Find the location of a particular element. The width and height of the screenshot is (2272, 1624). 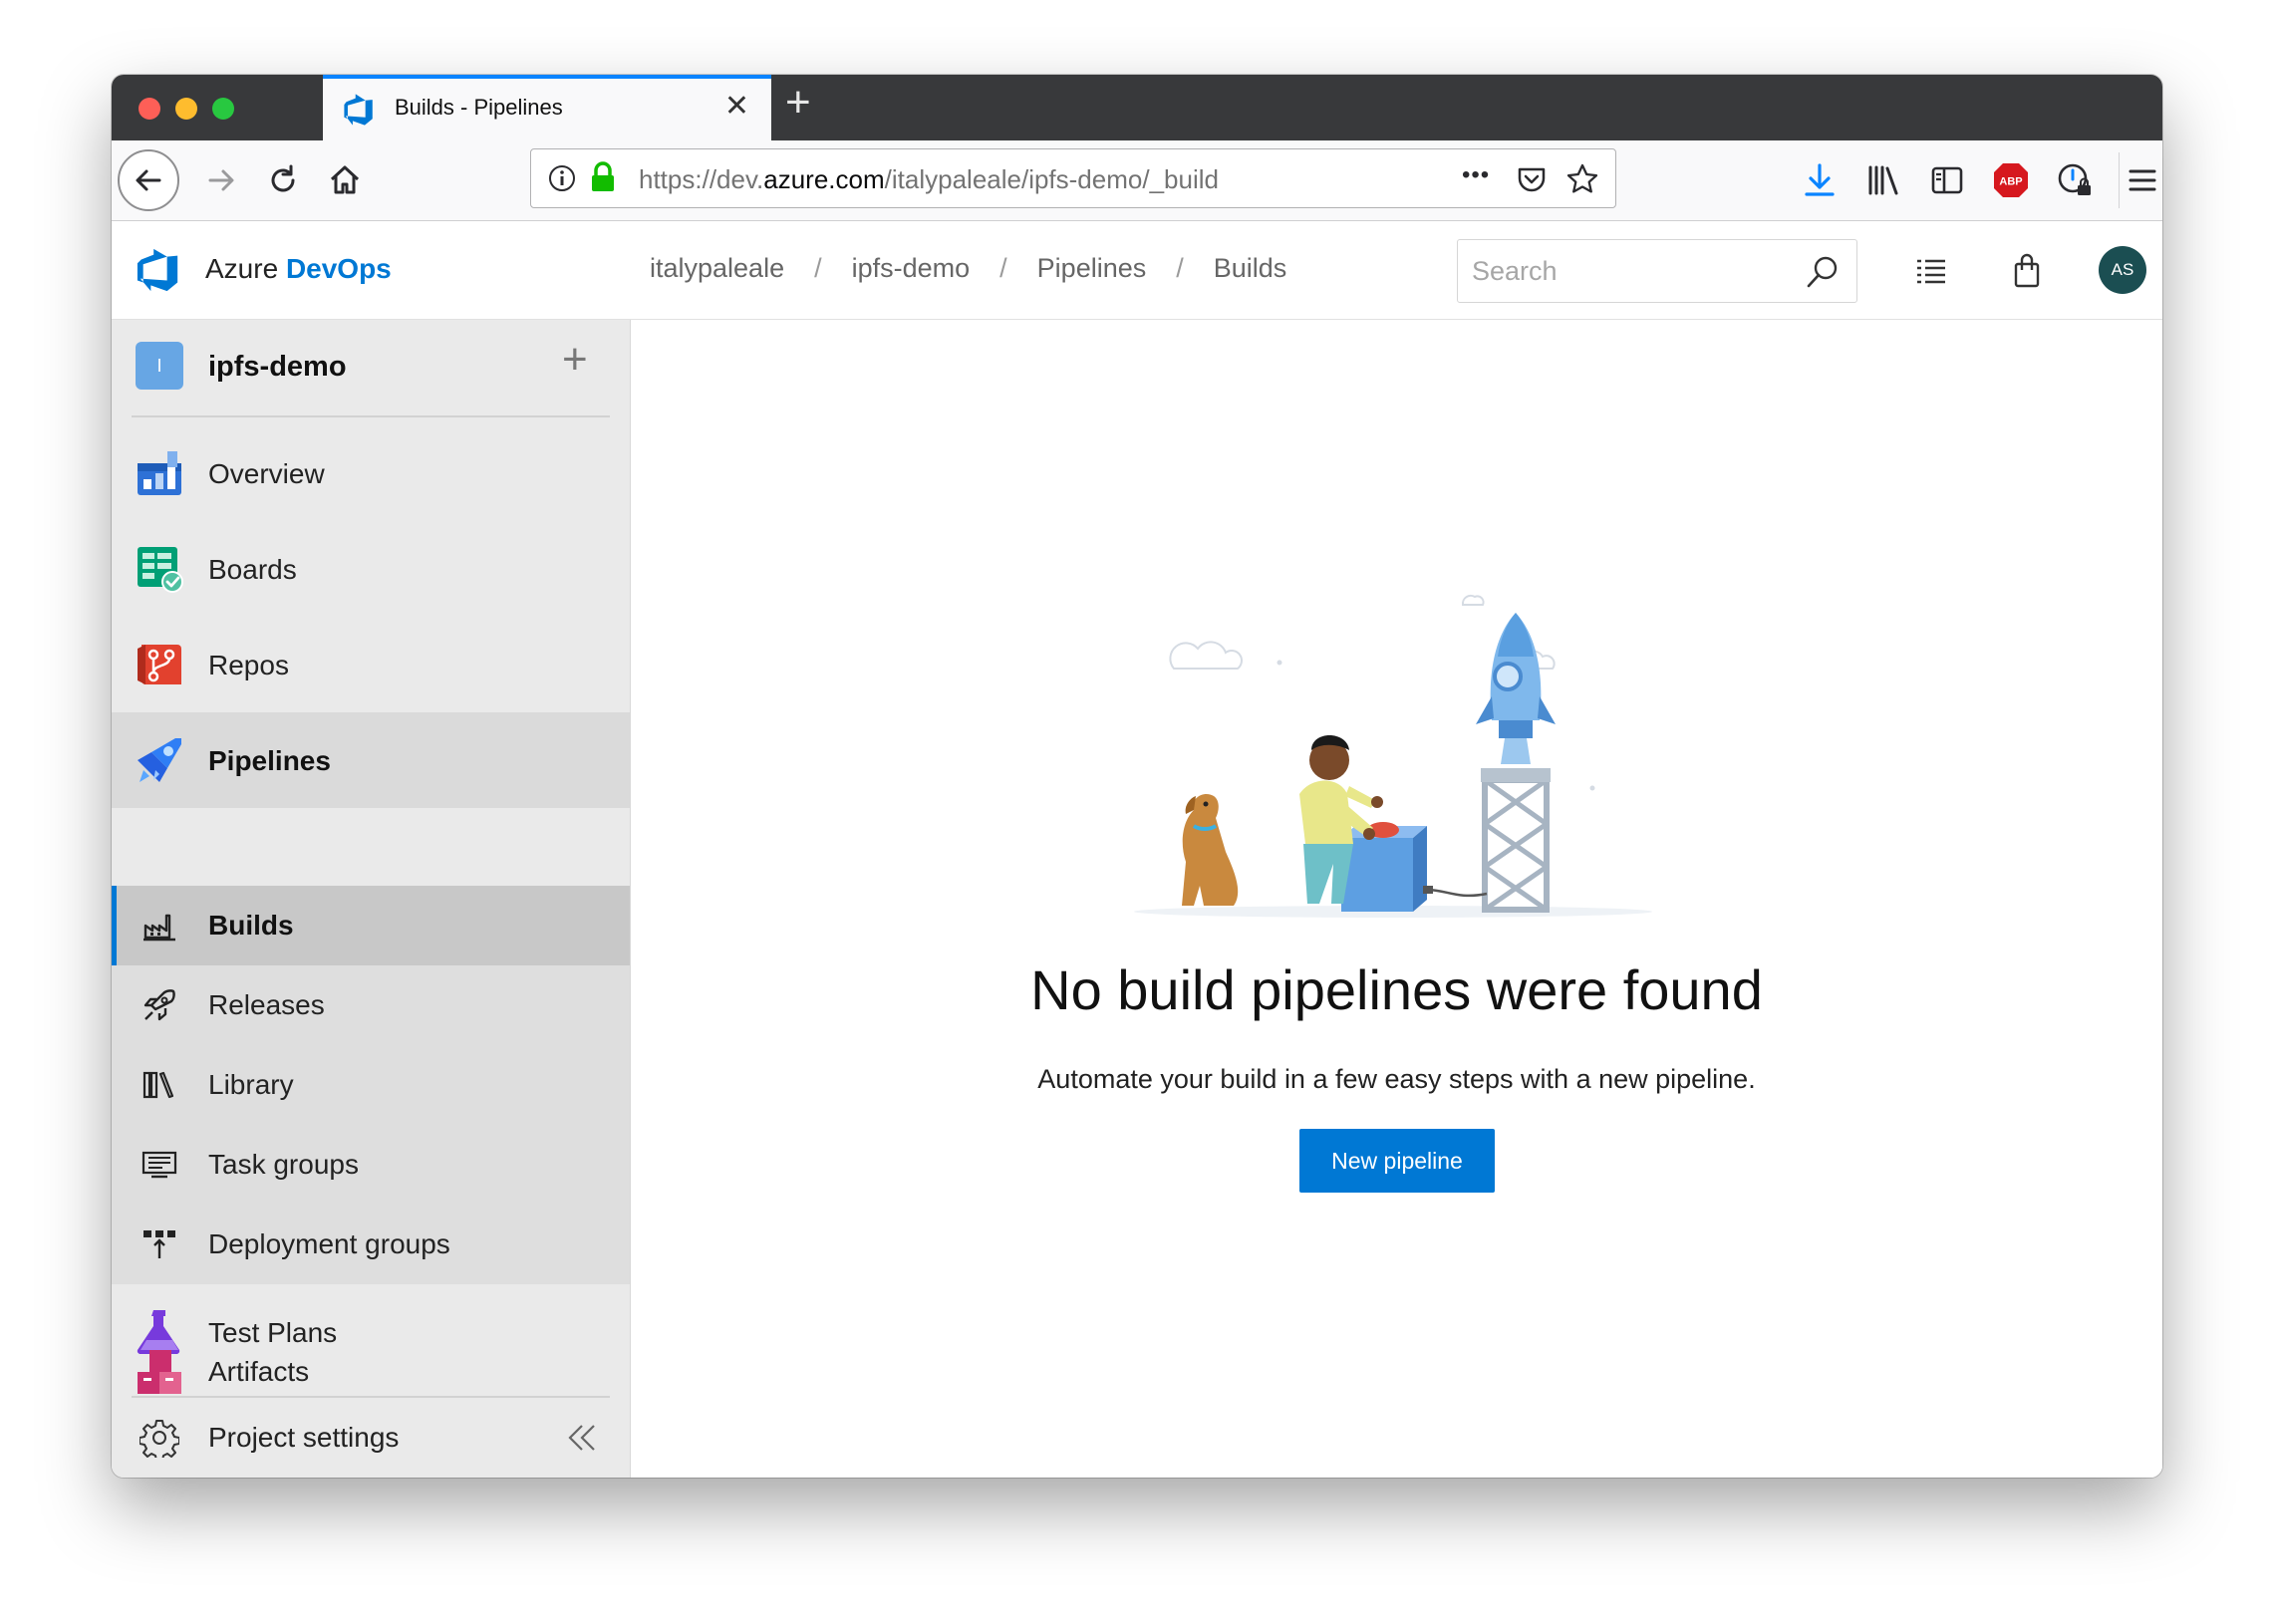

sidebar-subitem-releases: Releases is located at coordinates (371, 1005).